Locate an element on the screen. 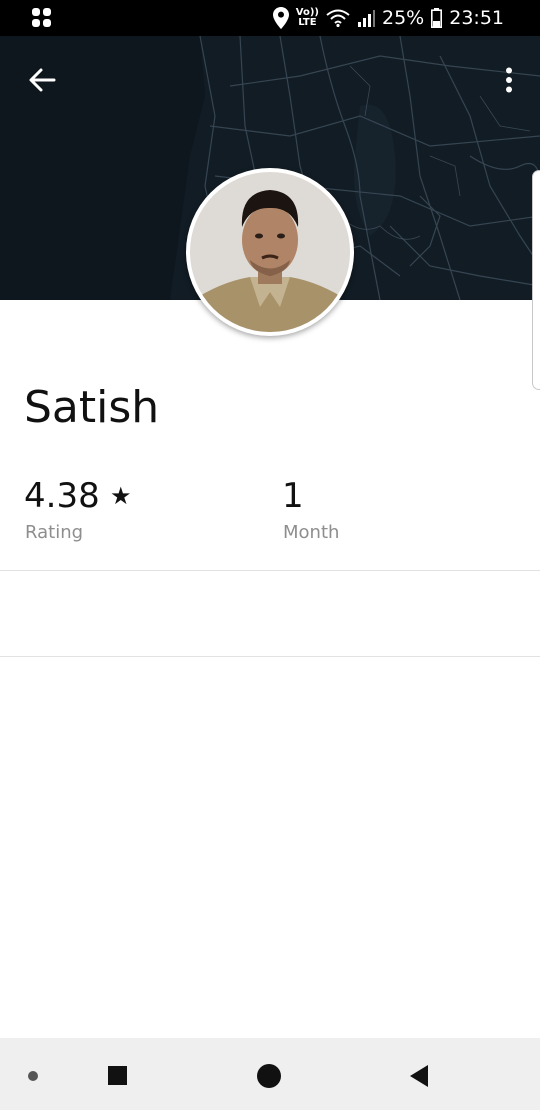 The height and width of the screenshot is (1110, 540). status-icons: Vo)) LTE 25% 23:51 is located at coordinates (388, 18).